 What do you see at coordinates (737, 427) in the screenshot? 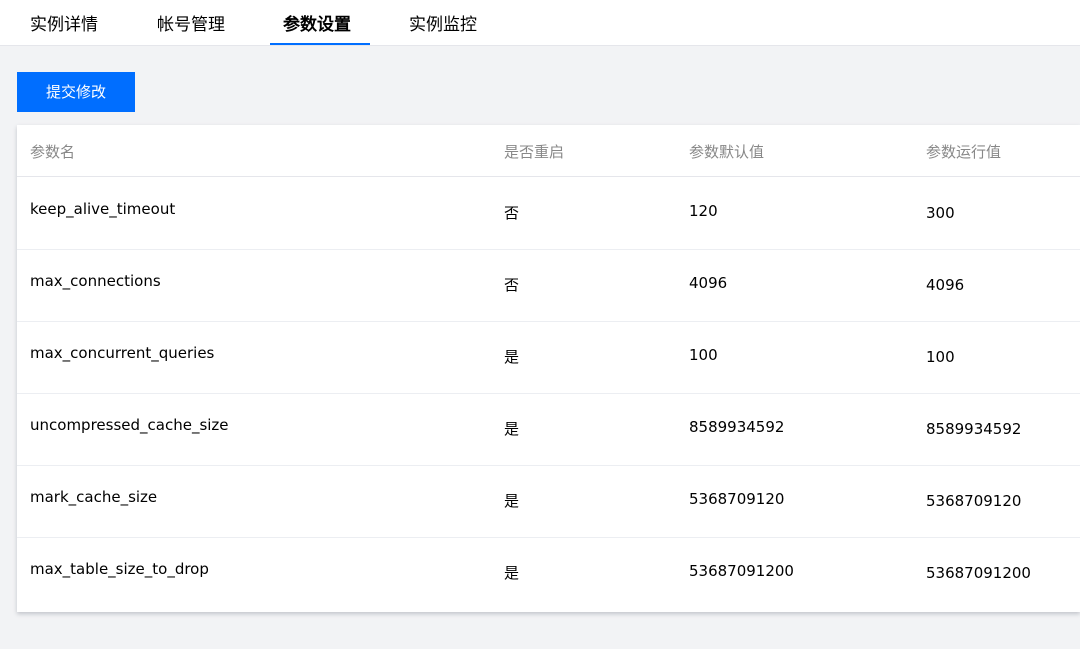
I see `default-value-cell: 8589934592` at bounding box center [737, 427].